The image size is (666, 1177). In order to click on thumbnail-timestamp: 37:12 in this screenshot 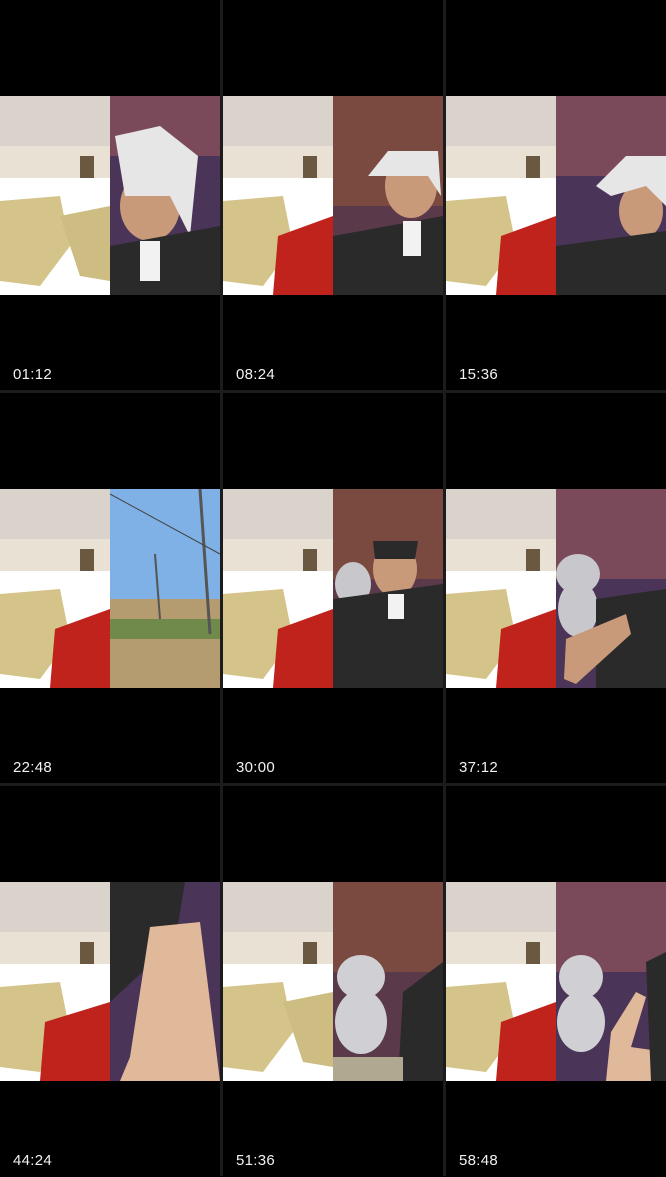, I will do `click(479, 767)`.